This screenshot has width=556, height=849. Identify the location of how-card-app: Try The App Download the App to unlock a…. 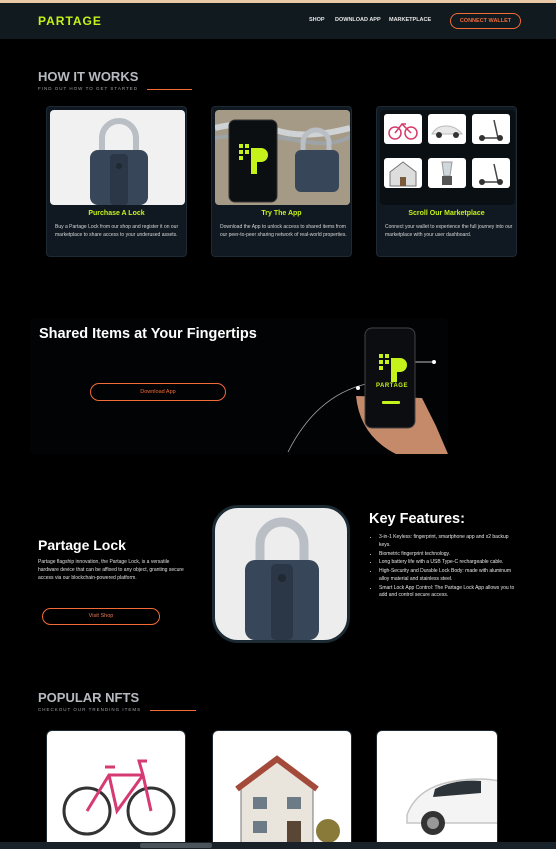
(281, 181).